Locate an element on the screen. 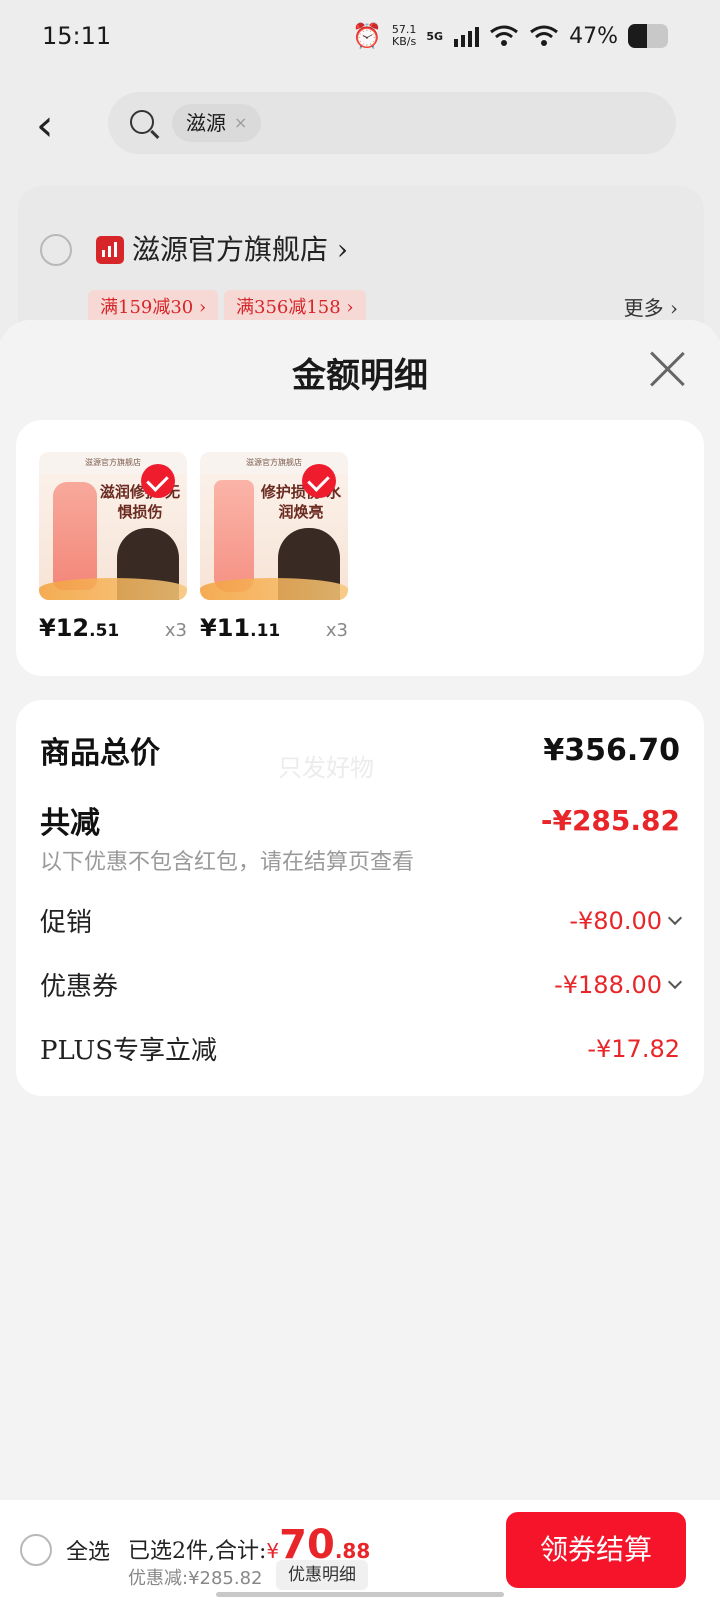 The height and width of the screenshot is (1600, 720). search-box: 滋源 × is located at coordinates (392, 123).